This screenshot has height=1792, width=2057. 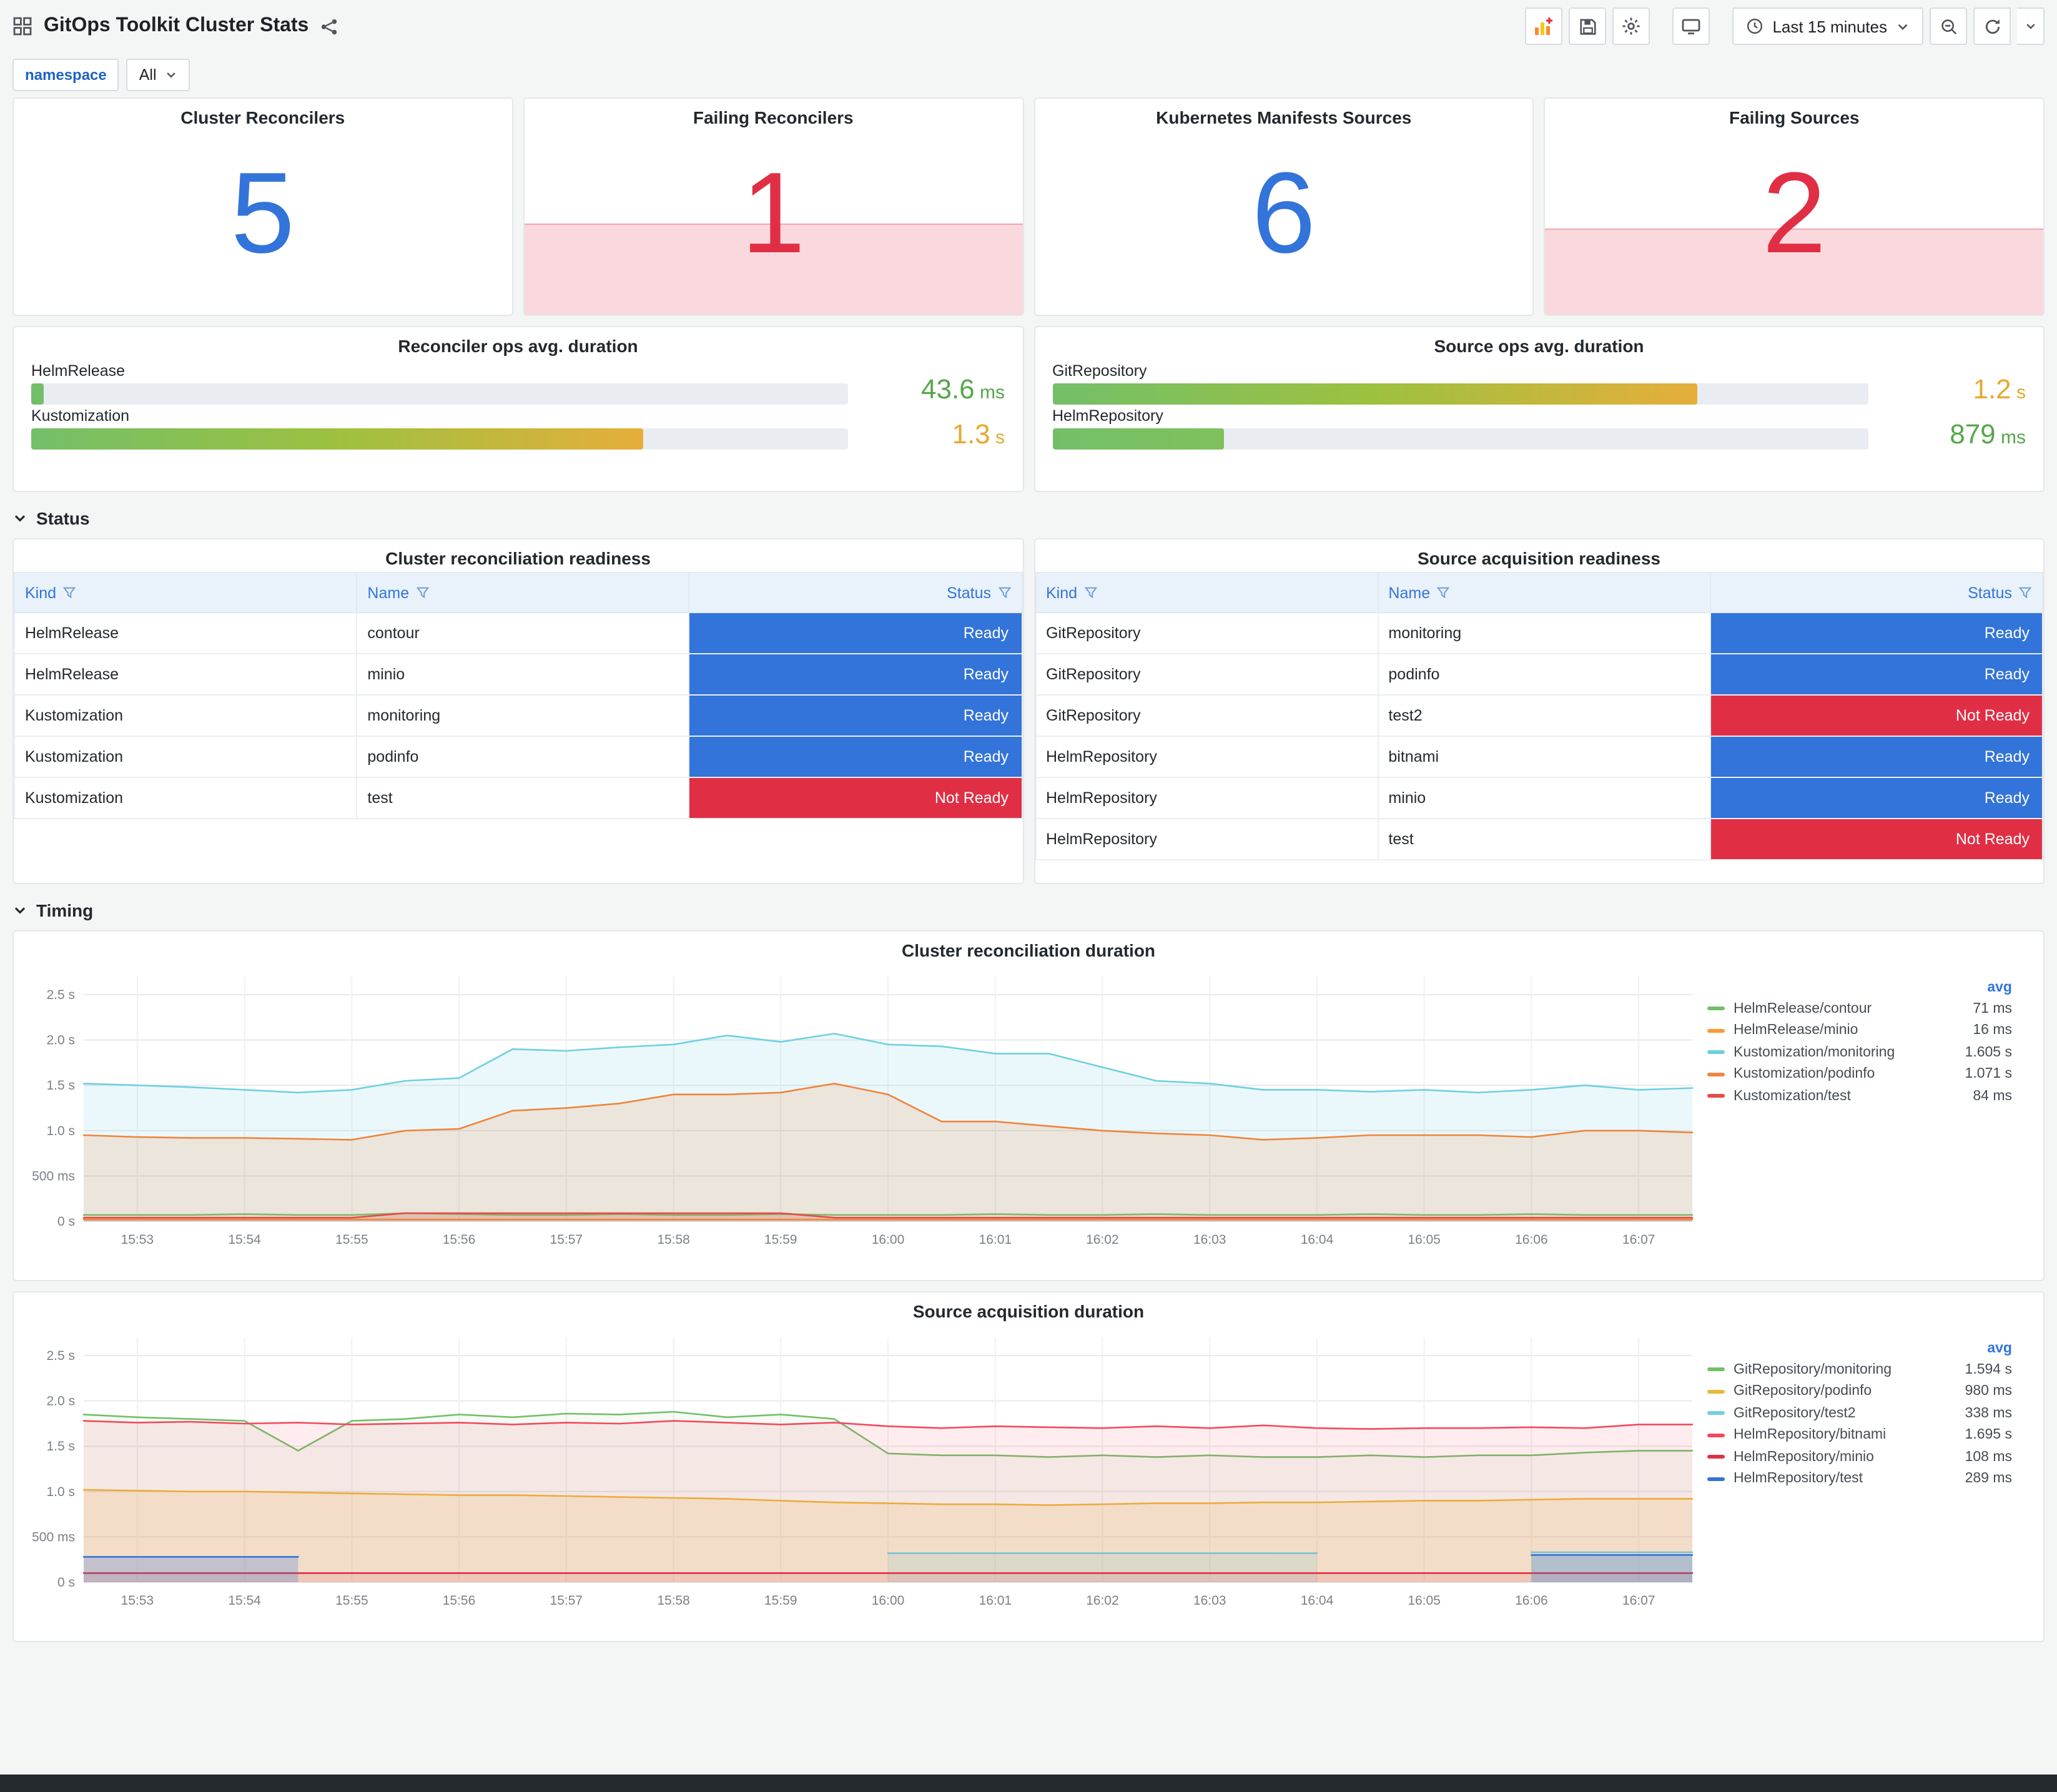 What do you see at coordinates (1028, 1308) in the screenshot?
I see `panel-title: Source acquisition duration` at bounding box center [1028, 1308].